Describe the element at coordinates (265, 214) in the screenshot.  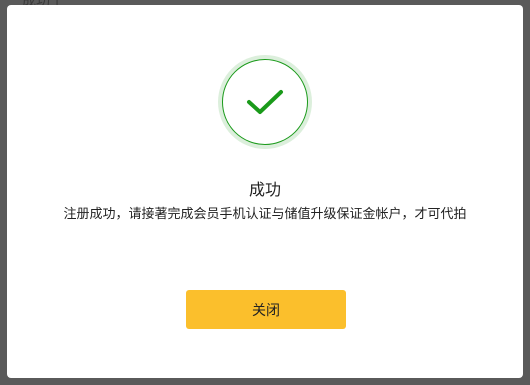
I see `dialog-message: 注册成功，请接著完成会员手机认证与储值升级保证金帐户，才可代拍` at that location.